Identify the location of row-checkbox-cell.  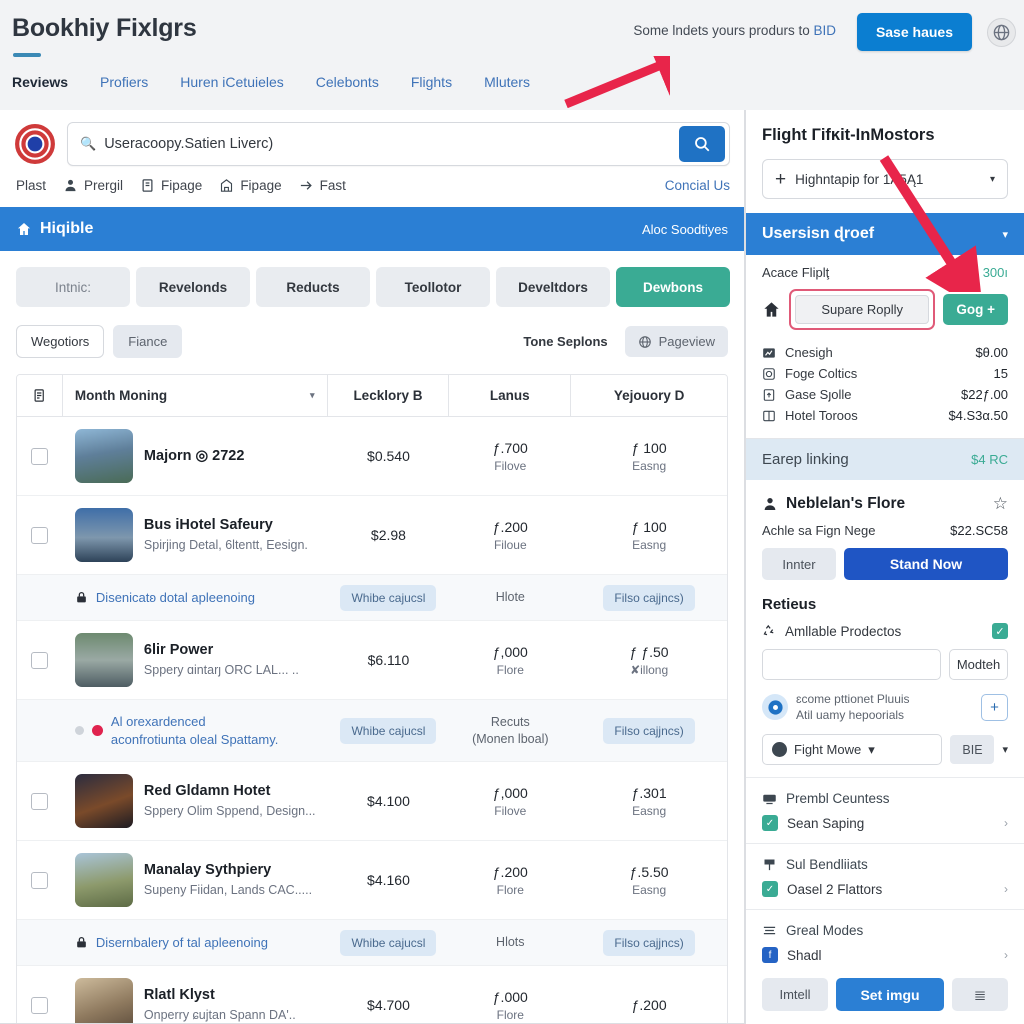
(40, 535).